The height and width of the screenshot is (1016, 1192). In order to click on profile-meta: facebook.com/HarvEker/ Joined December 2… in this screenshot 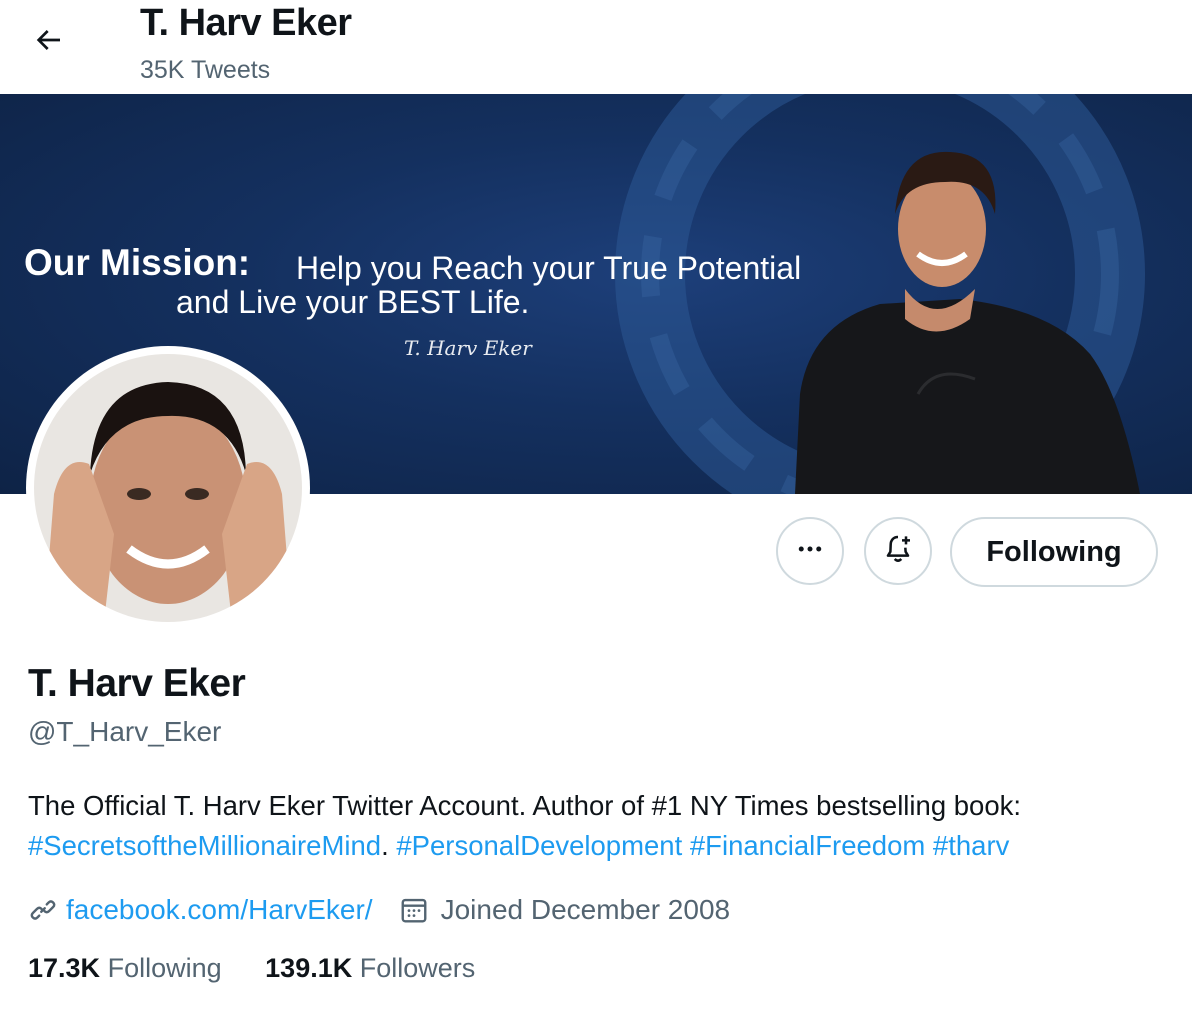, I will do `click(379, 910)`.